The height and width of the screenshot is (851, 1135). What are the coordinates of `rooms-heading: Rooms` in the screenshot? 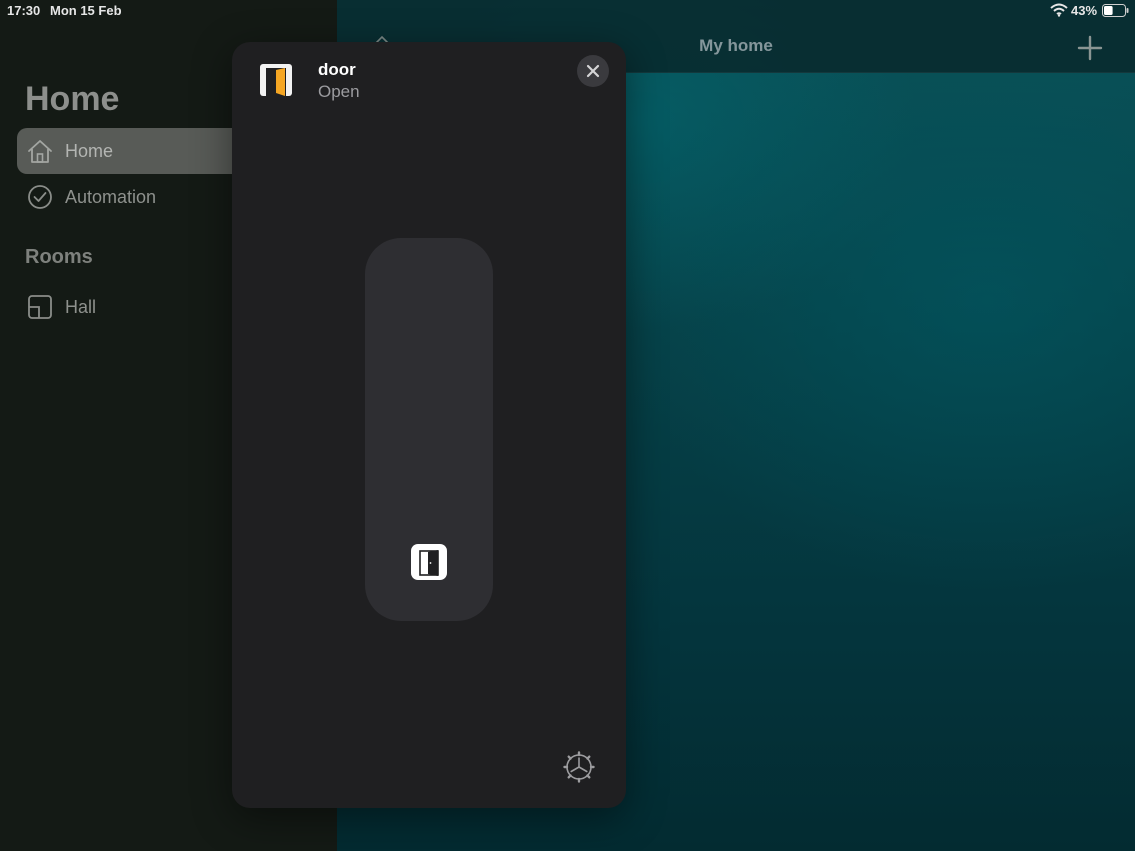 It's located at (59, 257).